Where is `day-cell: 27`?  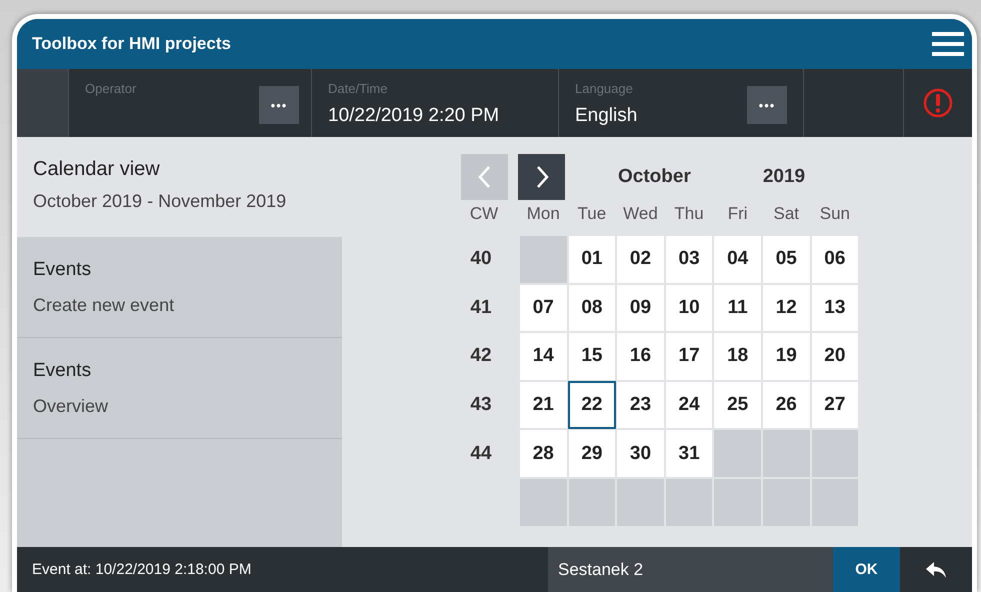 day-cell: 27 is located at coordinates (835, 405).